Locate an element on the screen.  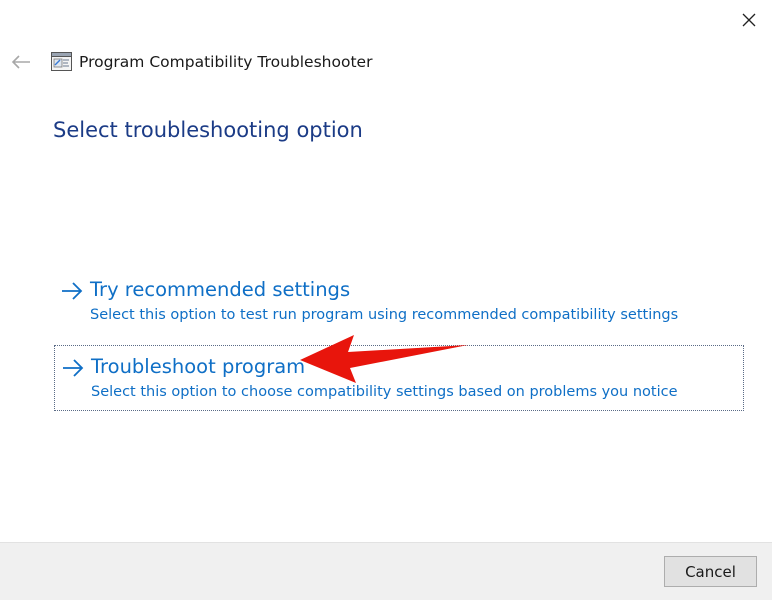
close-icon is located at coordinates (749, 20).